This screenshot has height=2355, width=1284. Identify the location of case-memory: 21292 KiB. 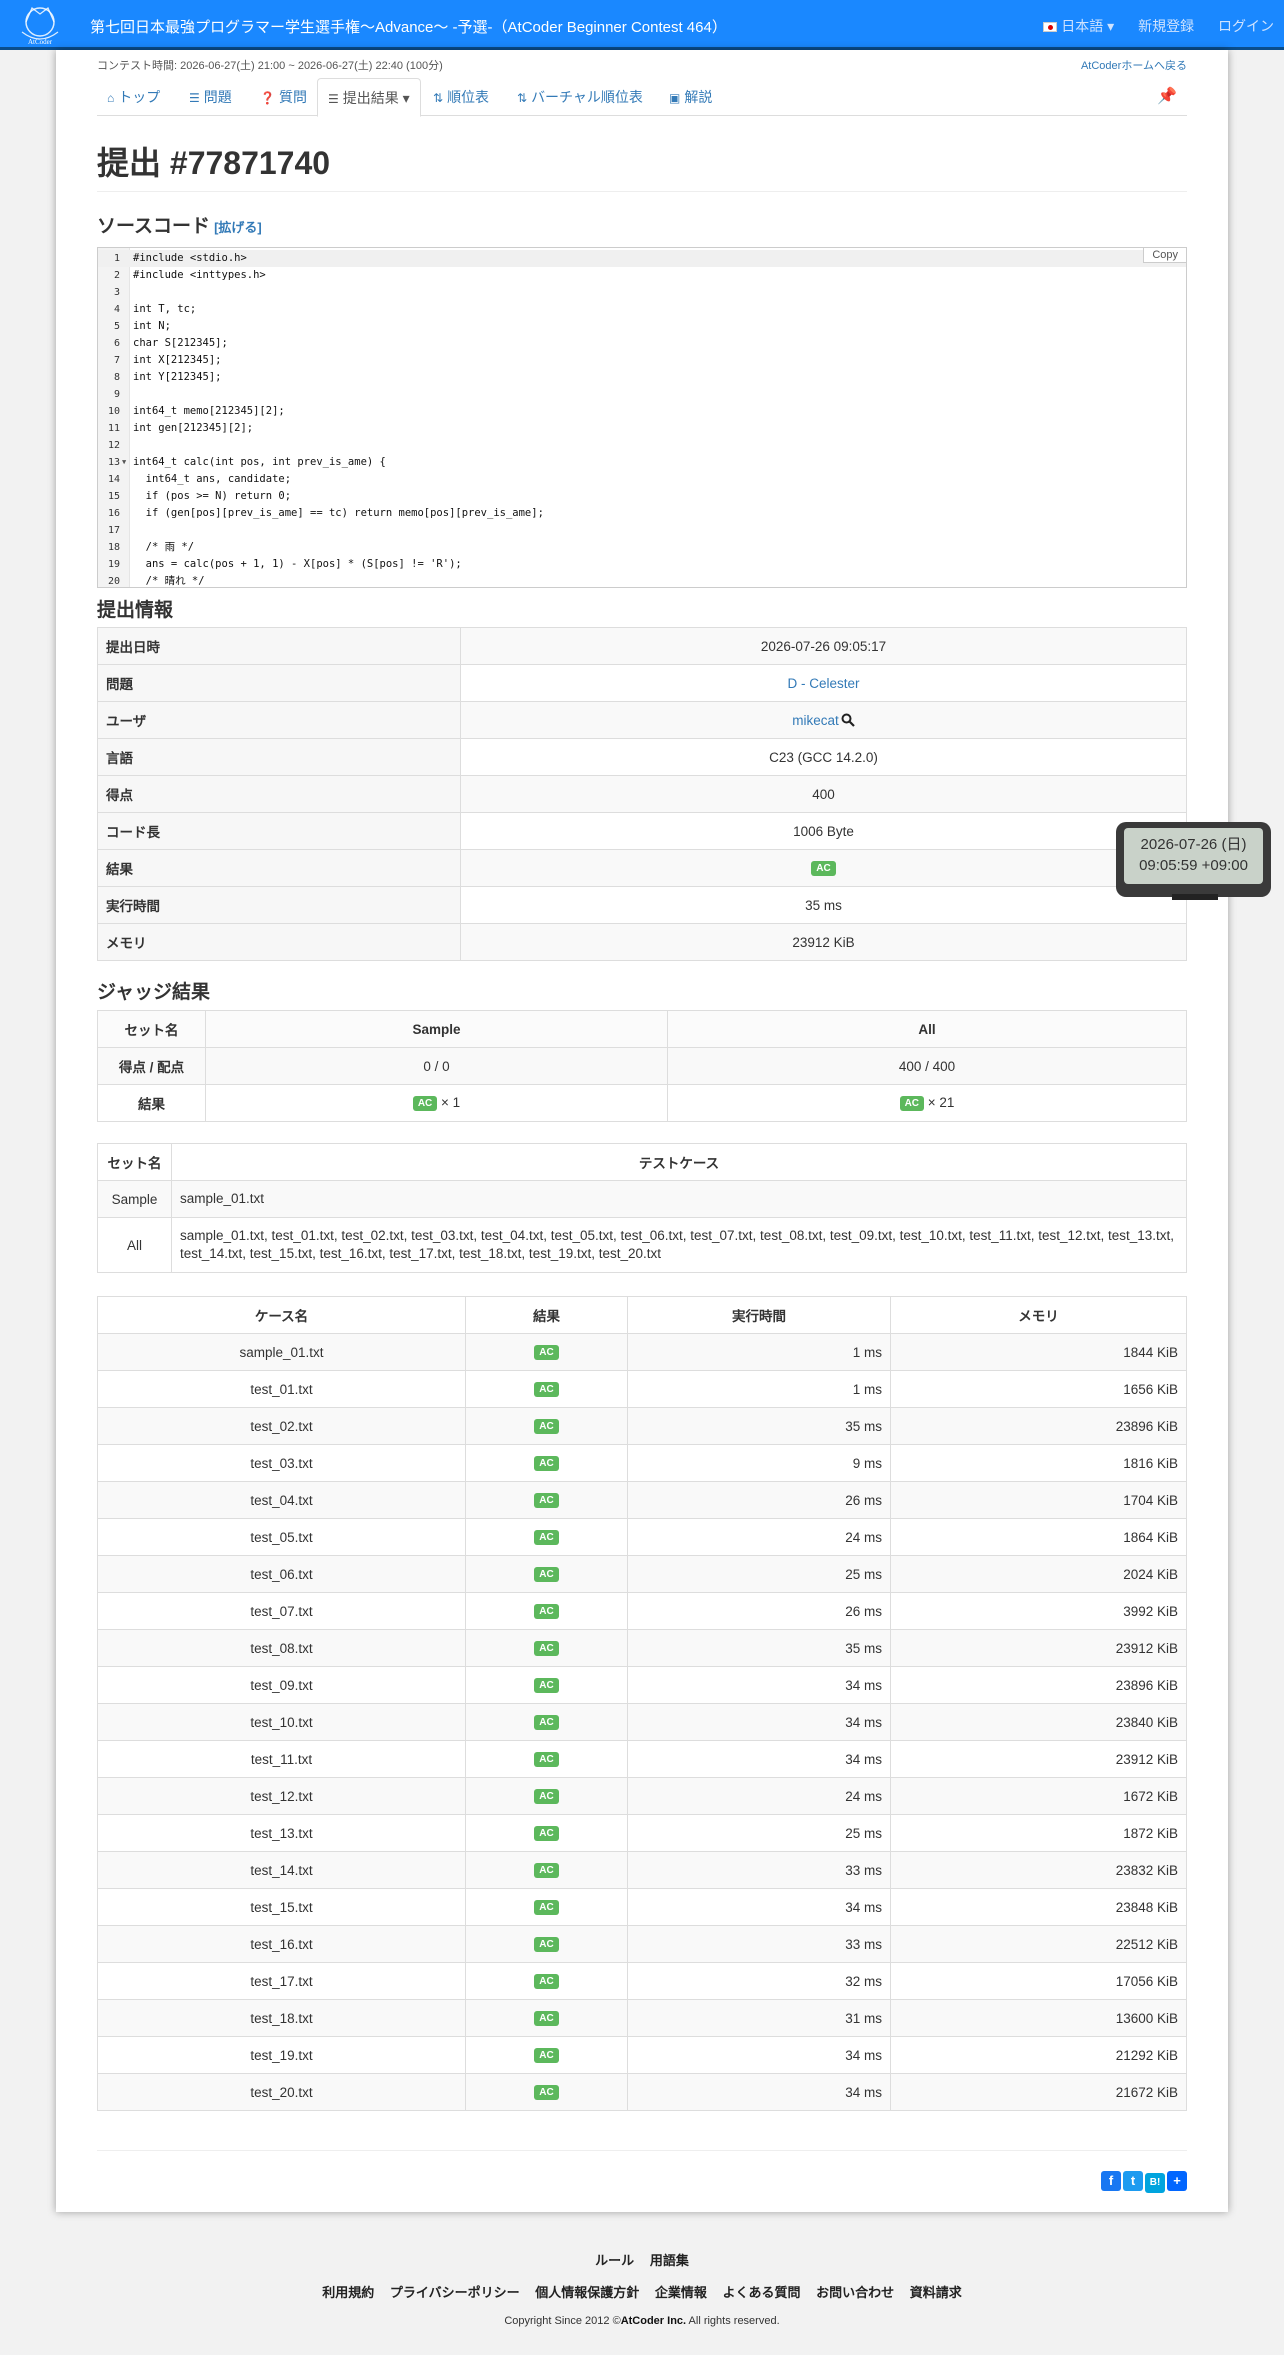
(1038, 2055).